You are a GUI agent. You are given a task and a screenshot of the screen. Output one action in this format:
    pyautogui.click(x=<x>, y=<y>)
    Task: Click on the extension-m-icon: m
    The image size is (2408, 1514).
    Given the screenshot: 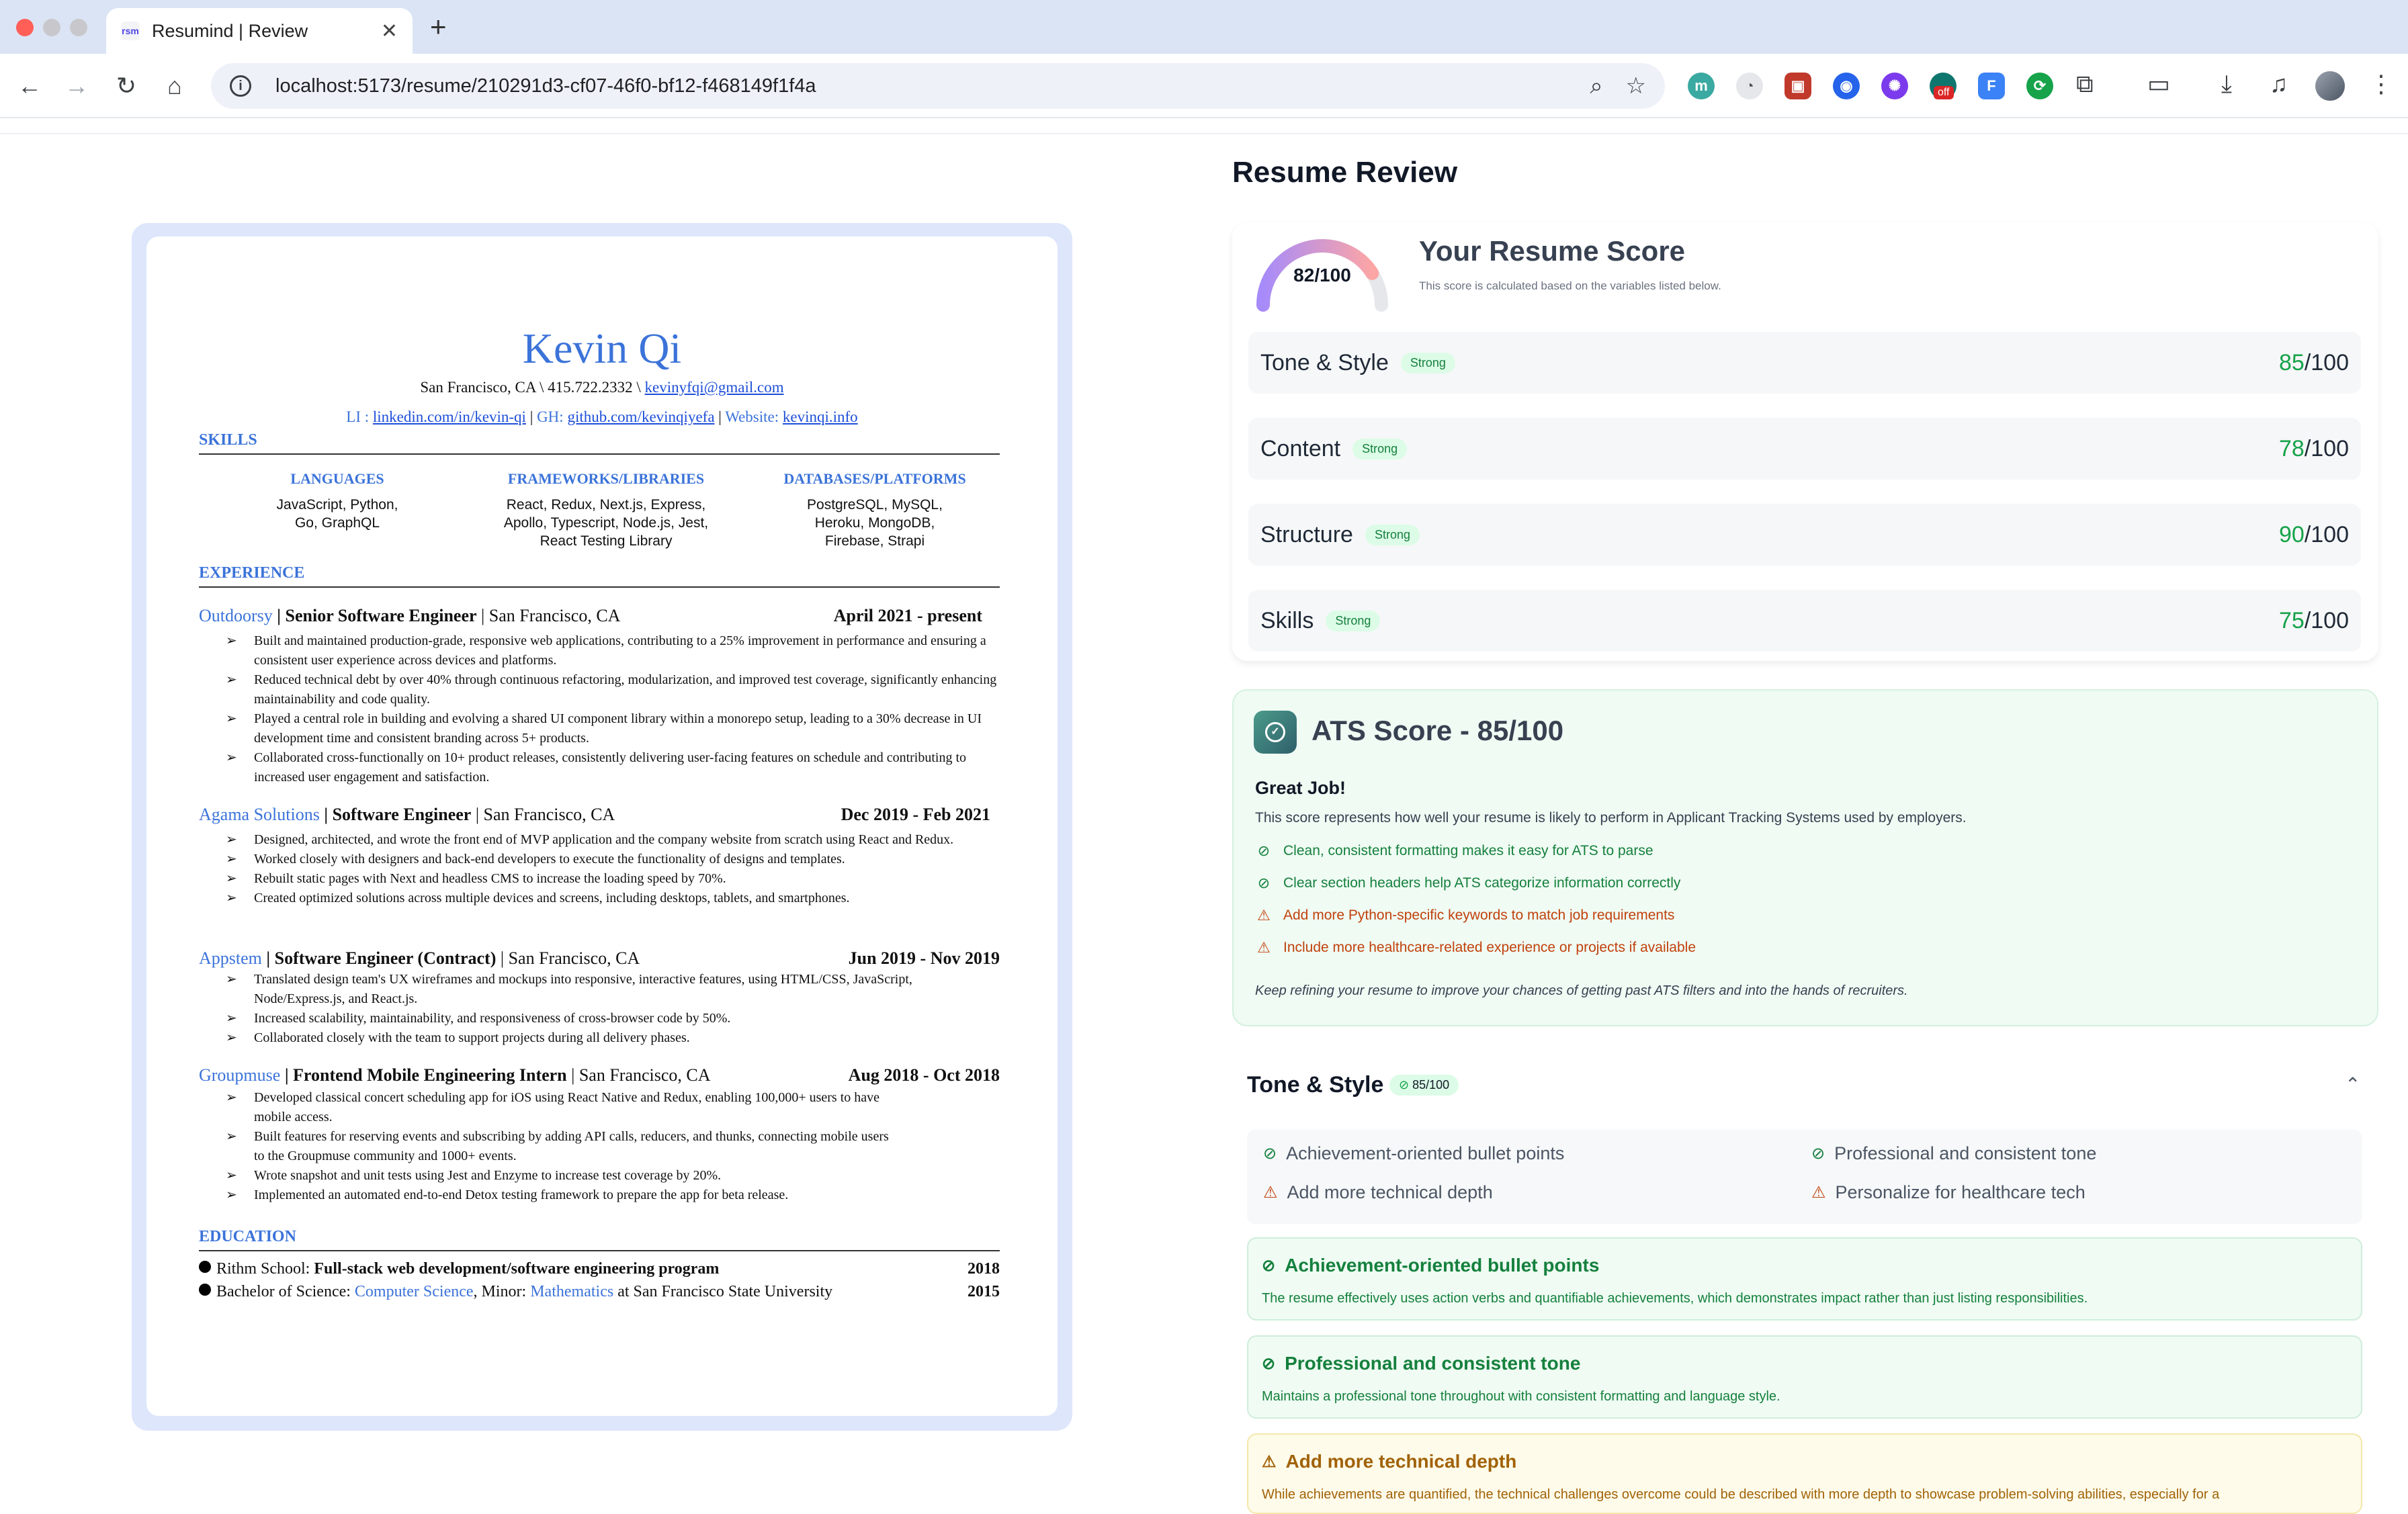 What is the action you would take?
    pyautogui.click(x=1701, y=86)
    